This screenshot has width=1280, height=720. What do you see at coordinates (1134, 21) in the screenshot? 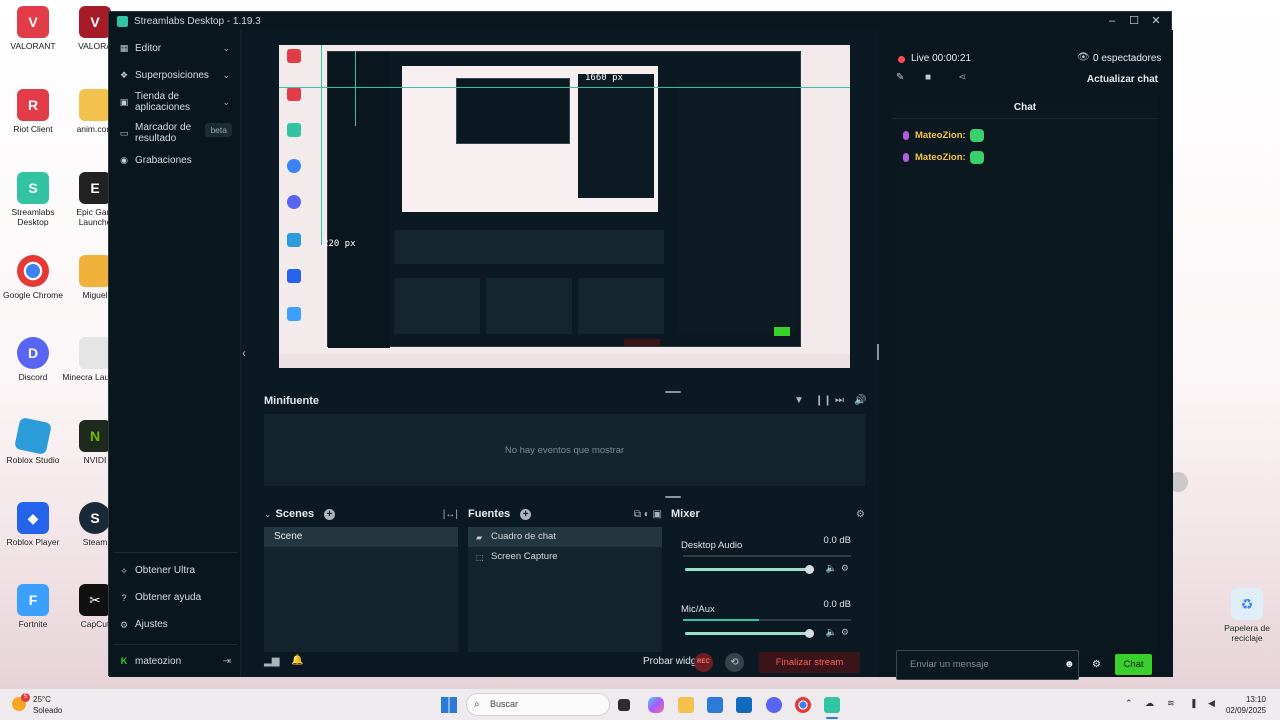
I see `maximize-icon: ☐` at bounding box center [1134, 21].